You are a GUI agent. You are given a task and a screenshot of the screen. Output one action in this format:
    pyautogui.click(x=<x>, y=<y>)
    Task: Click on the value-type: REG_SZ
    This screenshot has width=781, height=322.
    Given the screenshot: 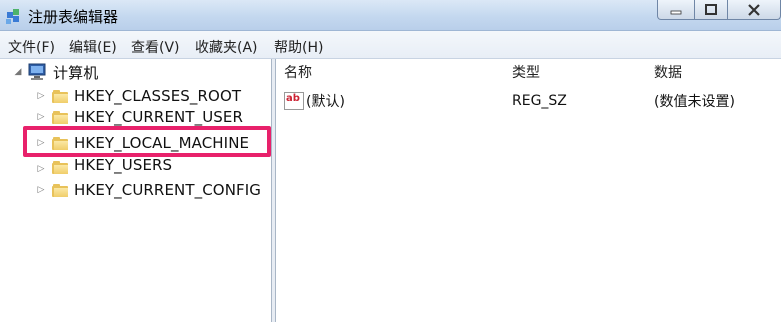 What is the action you would take?
    pyautogui.click(x=539, y=101)
    